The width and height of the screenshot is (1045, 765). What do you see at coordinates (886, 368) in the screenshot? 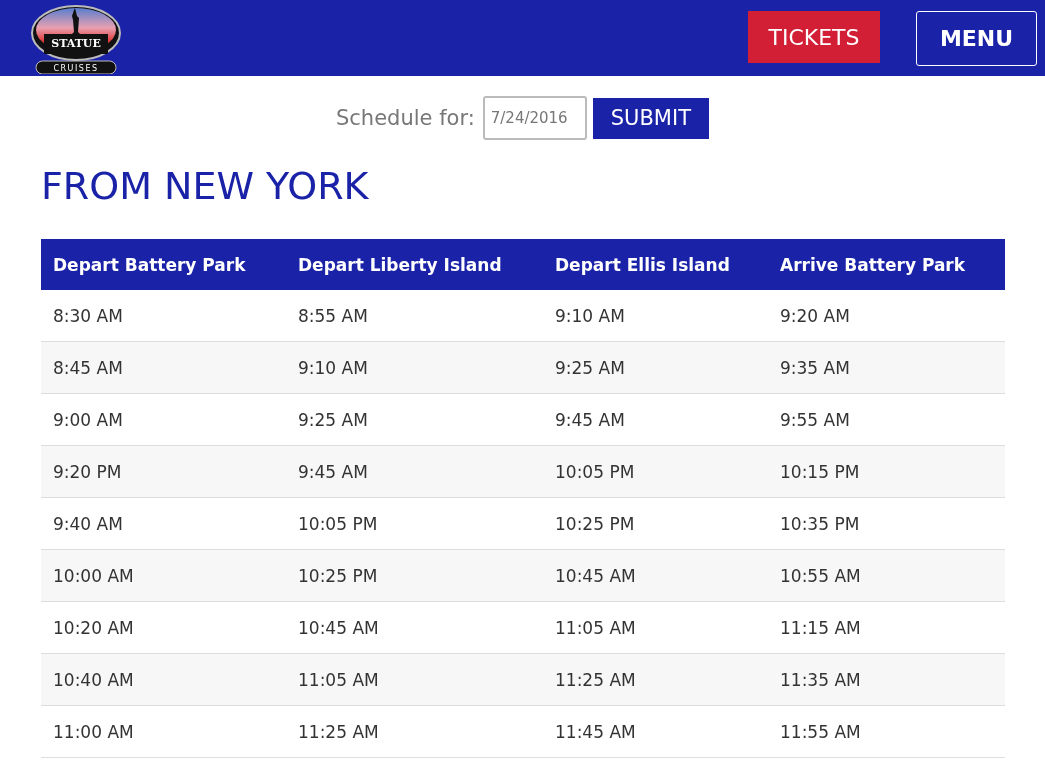
I see `table-cell: 9:35 AM` at bounding box center [886, 368].